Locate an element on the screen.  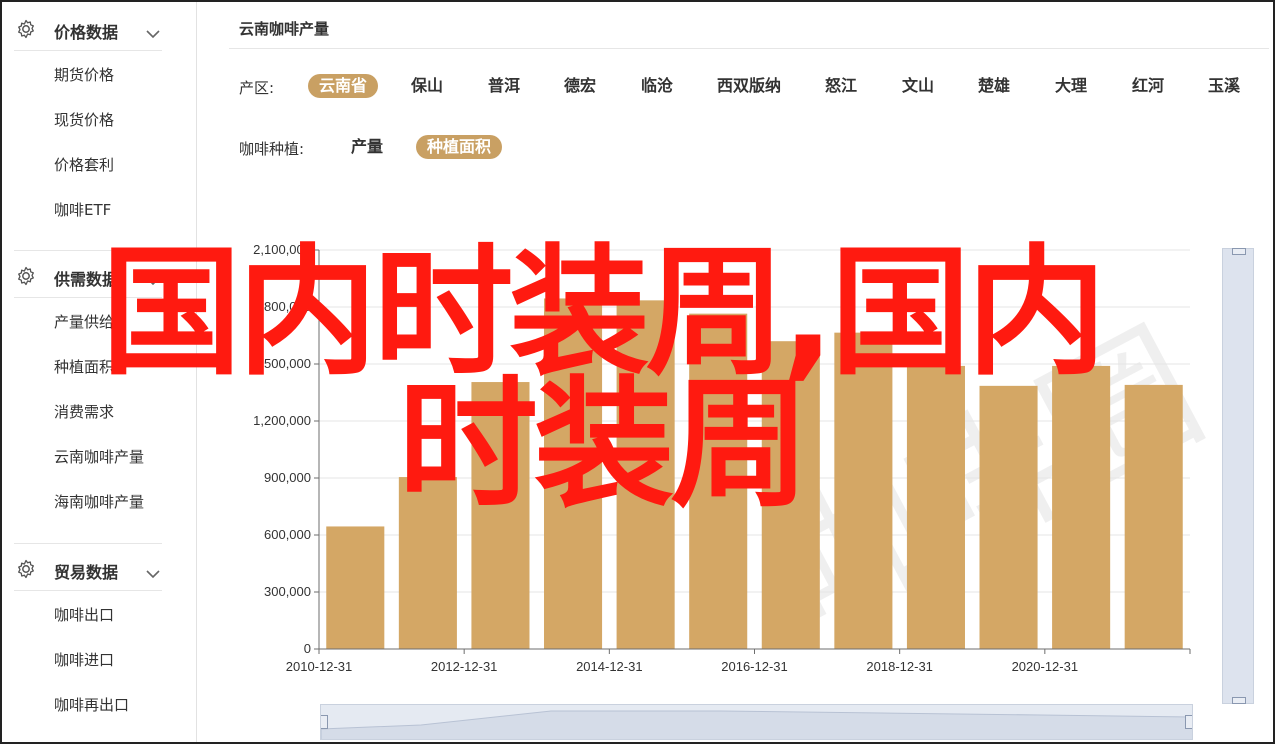
x-tick-label: 2014-12-31 is located at coordinates (609, 666).